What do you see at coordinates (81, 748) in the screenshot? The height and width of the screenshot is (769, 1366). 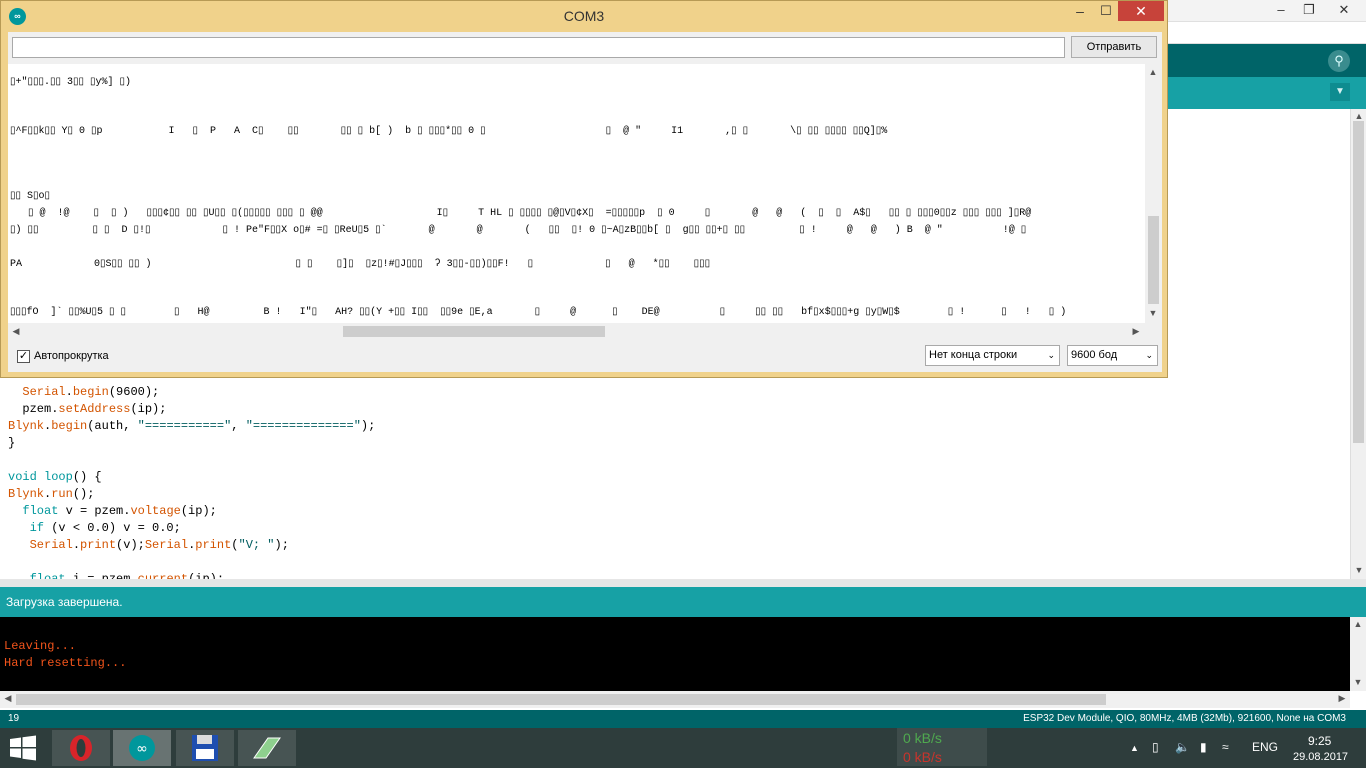 I see `taskbar-opera` at bounding box center [81, 748].